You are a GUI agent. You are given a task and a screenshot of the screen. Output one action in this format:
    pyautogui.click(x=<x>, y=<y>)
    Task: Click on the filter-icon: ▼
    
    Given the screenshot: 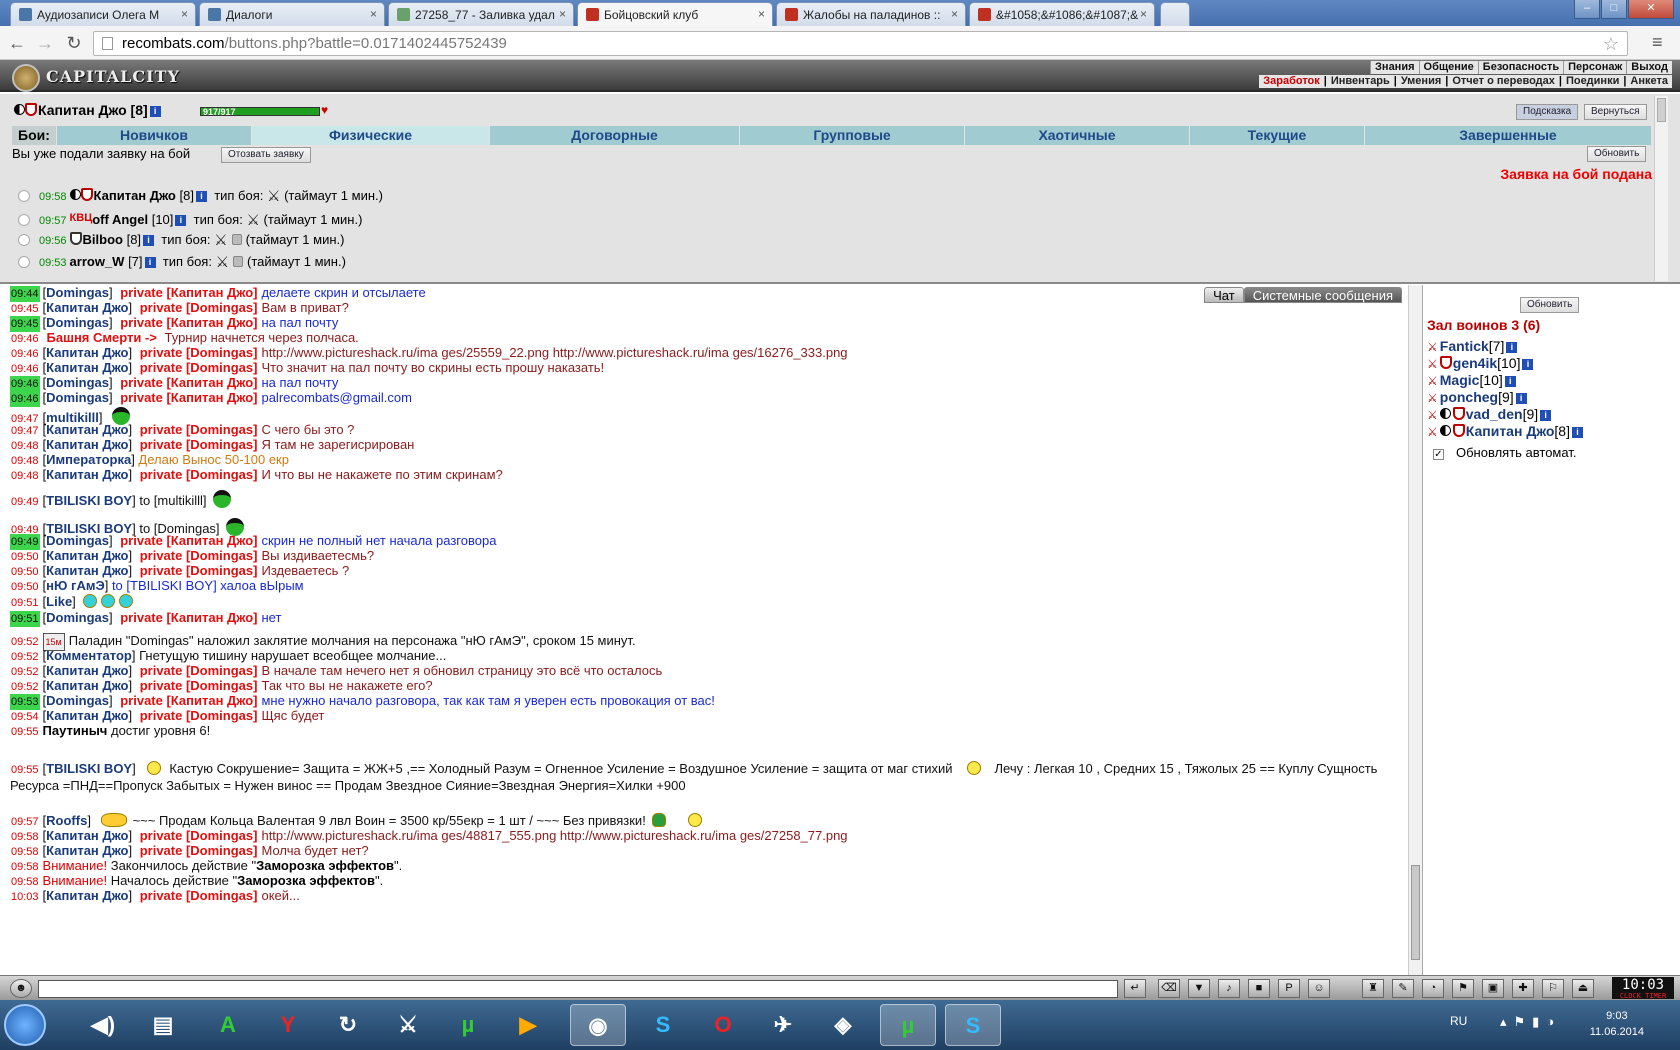 What is the action you would take?
    pyautogui.click(x=1199, y=988)
    